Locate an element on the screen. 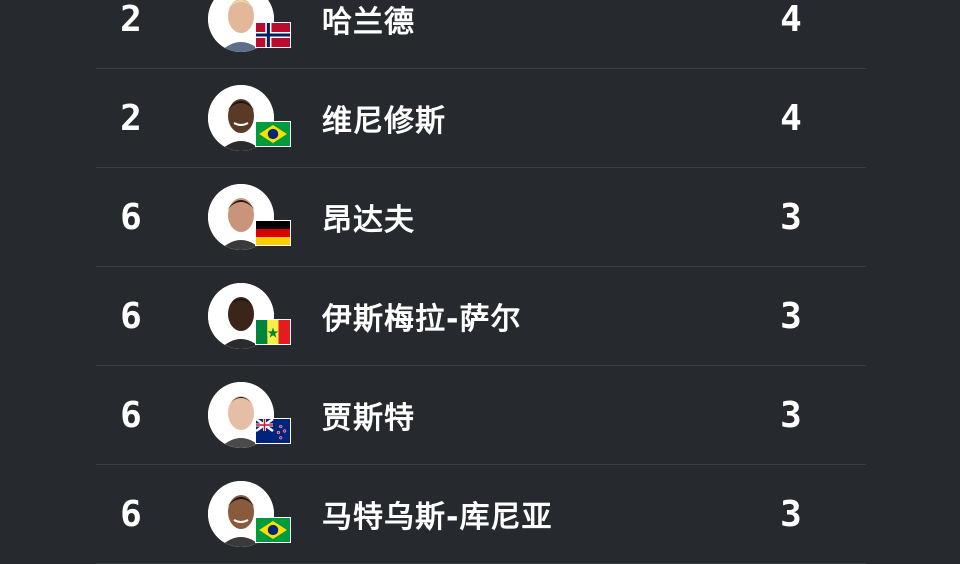 The height and width of the screenshot is (564, 960). list-item: 2 维尼修斯 4 is located at coordinates (481, 118).